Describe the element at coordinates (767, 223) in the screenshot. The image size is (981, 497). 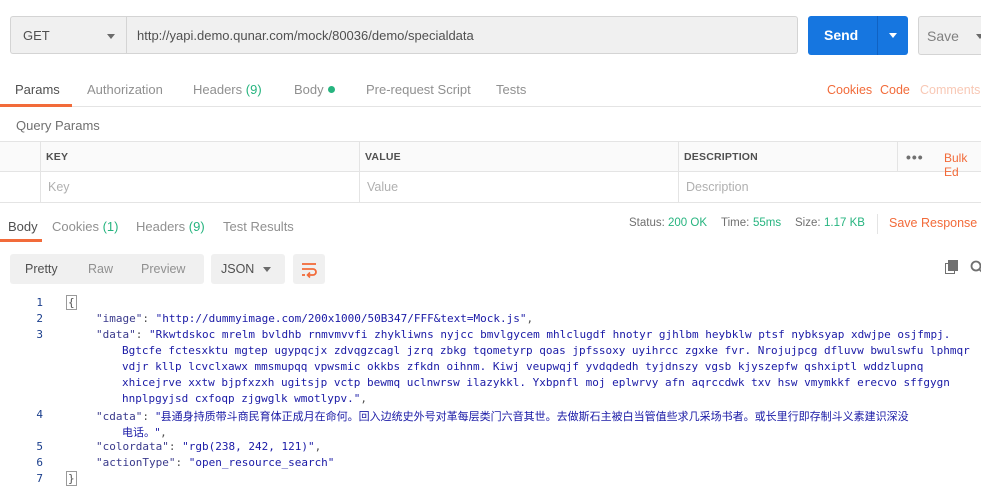
I see `time-value: 55ms` at that location.